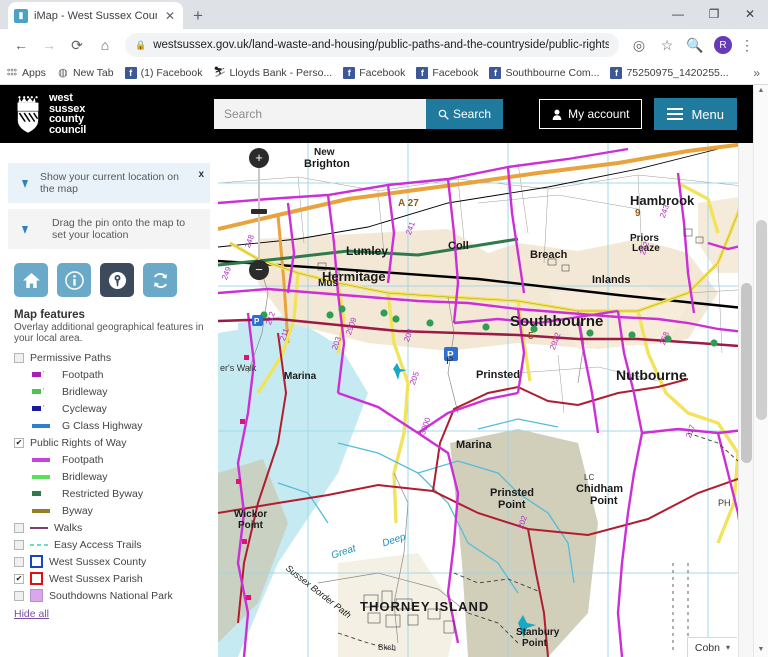  What do you see at coordinates (757, 73) in the screenshot?
I see `bookmarks-overflow-icon: »` at bounding box center [757, 73].